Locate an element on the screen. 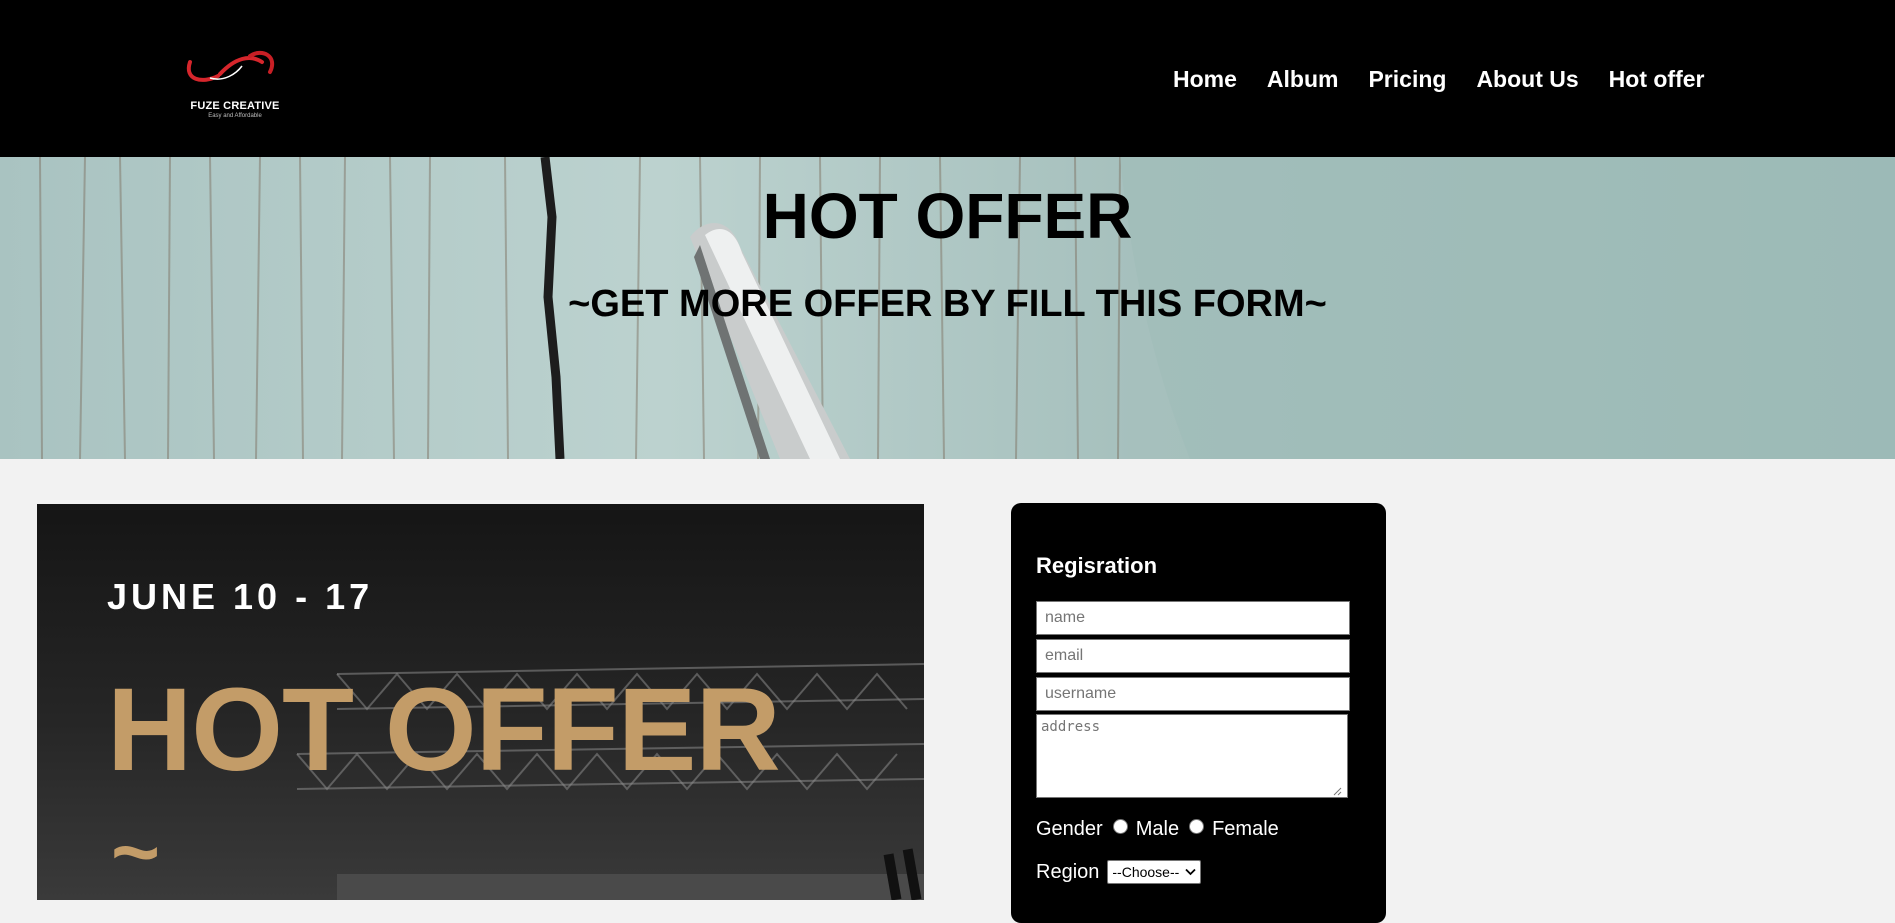 Image resolution: width=1895 pixels, height=923 pixels. logo-swoosh-icon is located at coordinates (230, 66).